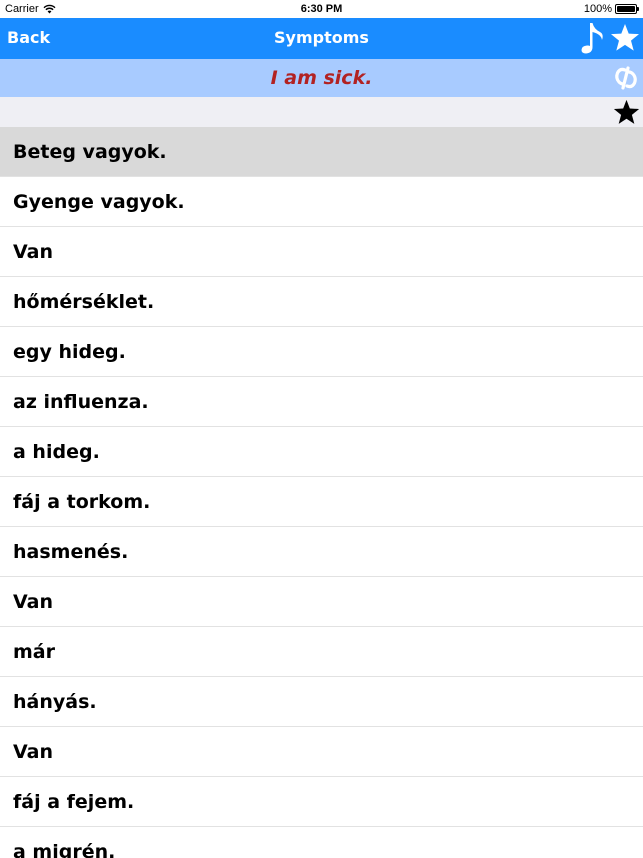 This screenshot has height=858, width=643. I want to click on navigation-bar: Back Symptoms, so click(321, 38).